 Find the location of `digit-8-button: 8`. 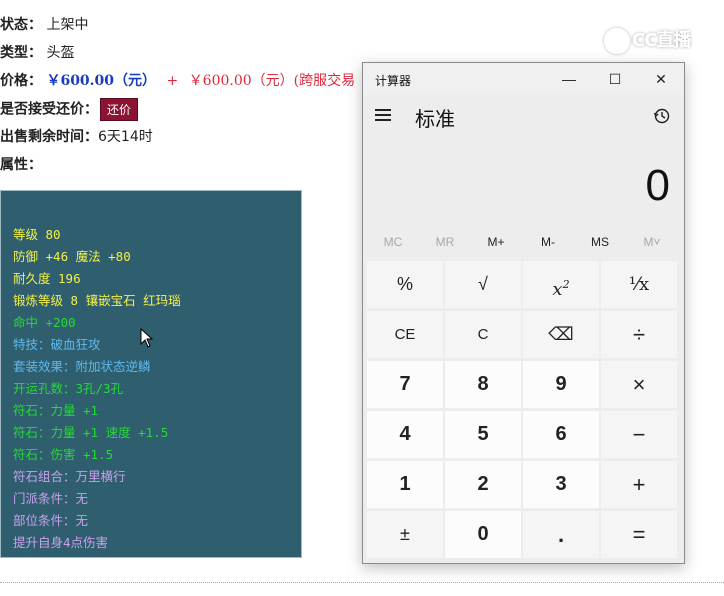

digit-8-button: 8 is located at coordinates (483, 384).